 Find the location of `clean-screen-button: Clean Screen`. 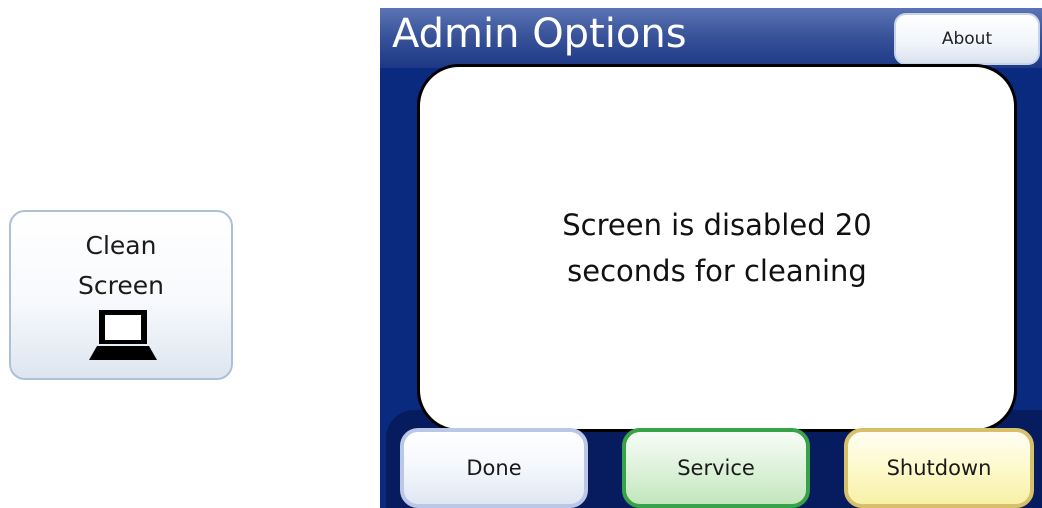

clean-screen-button: Clean Screen is located at coordinates (121, 295).